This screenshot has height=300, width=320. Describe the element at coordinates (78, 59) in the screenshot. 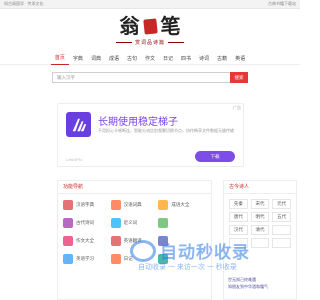

I see `nav-item-dictionary: 字典` at that location.